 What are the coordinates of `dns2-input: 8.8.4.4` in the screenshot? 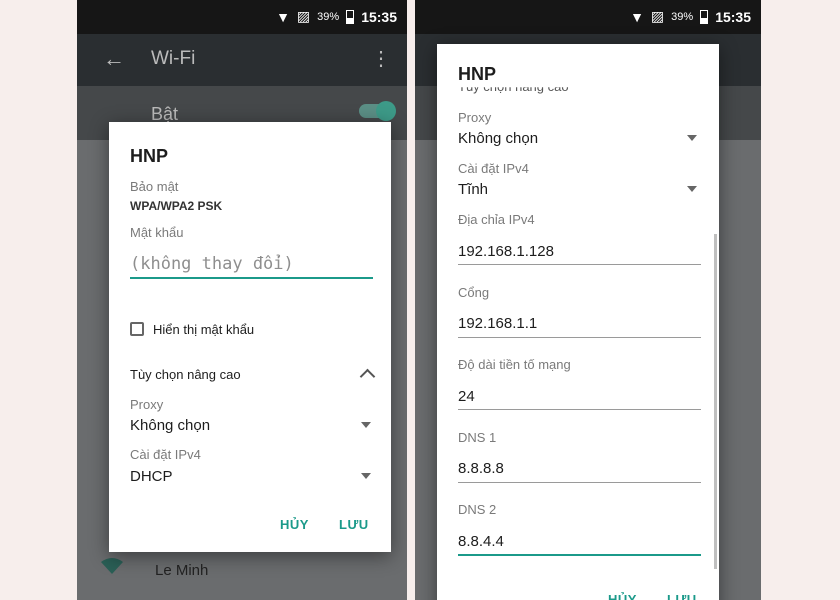 It's located at (481, 541).